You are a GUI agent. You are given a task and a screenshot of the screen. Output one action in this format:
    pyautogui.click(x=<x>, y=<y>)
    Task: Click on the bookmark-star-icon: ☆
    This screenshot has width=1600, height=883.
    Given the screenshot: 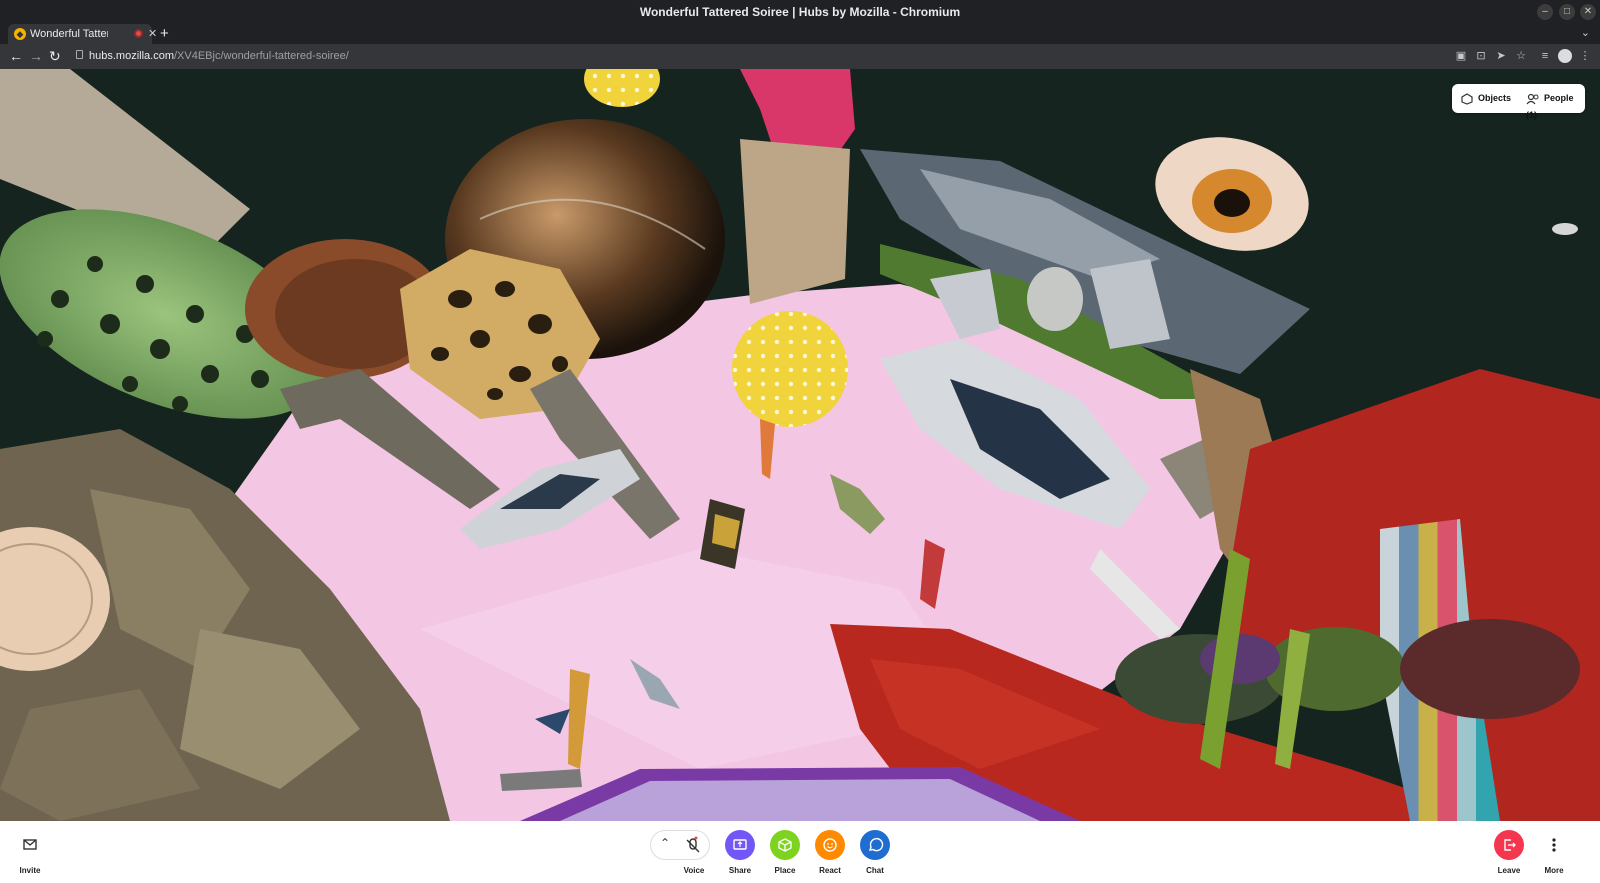 What is the action you would take?
    pyautogui.click(x=1521, y=56)
    